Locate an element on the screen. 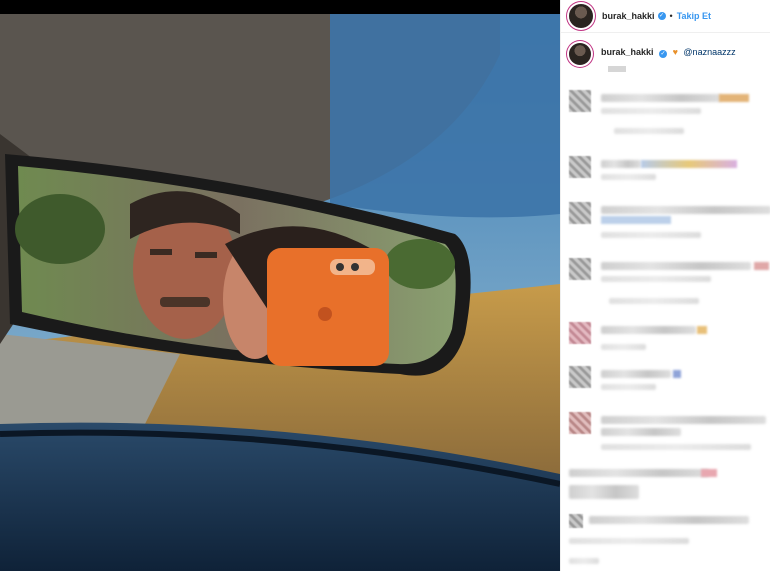  heart-emoji-icon: ♥ is located at coordinates (675, 52).